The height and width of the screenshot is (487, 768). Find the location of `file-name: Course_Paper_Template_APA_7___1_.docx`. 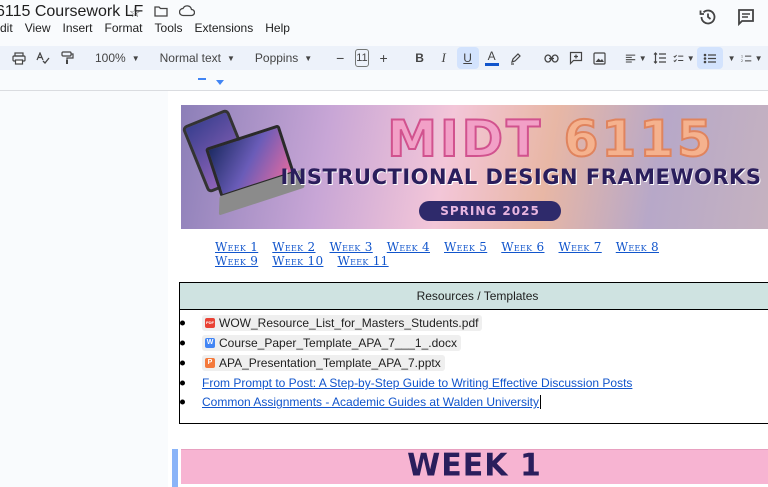

file-name: Course_Paper_Template_APA_7___1_.docx is located at coordinates (338, 343).